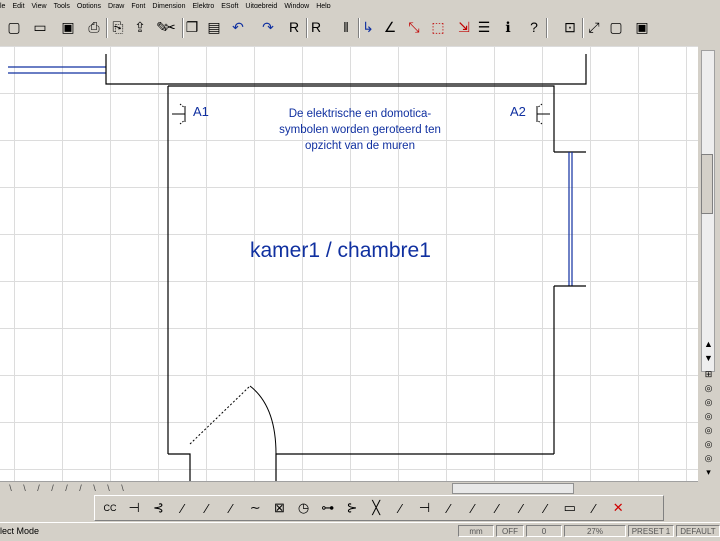 This screenshot has width=720, height=541. Describe the element at coordinates (214, 27) in the screenshot. I see `paste-icon: ▤` at that location.